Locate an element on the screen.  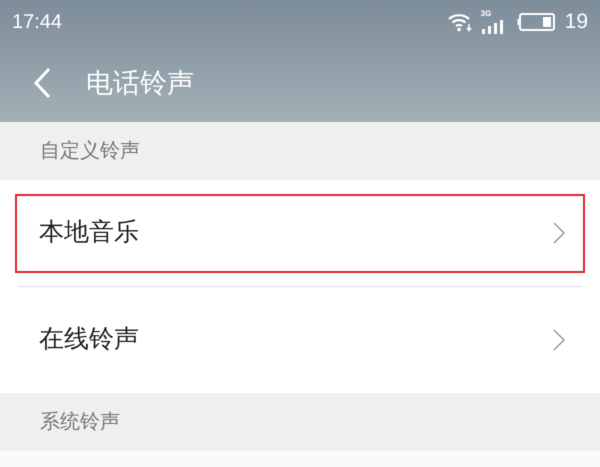
status-time: 17:44 is located at coordinates (37, 22).